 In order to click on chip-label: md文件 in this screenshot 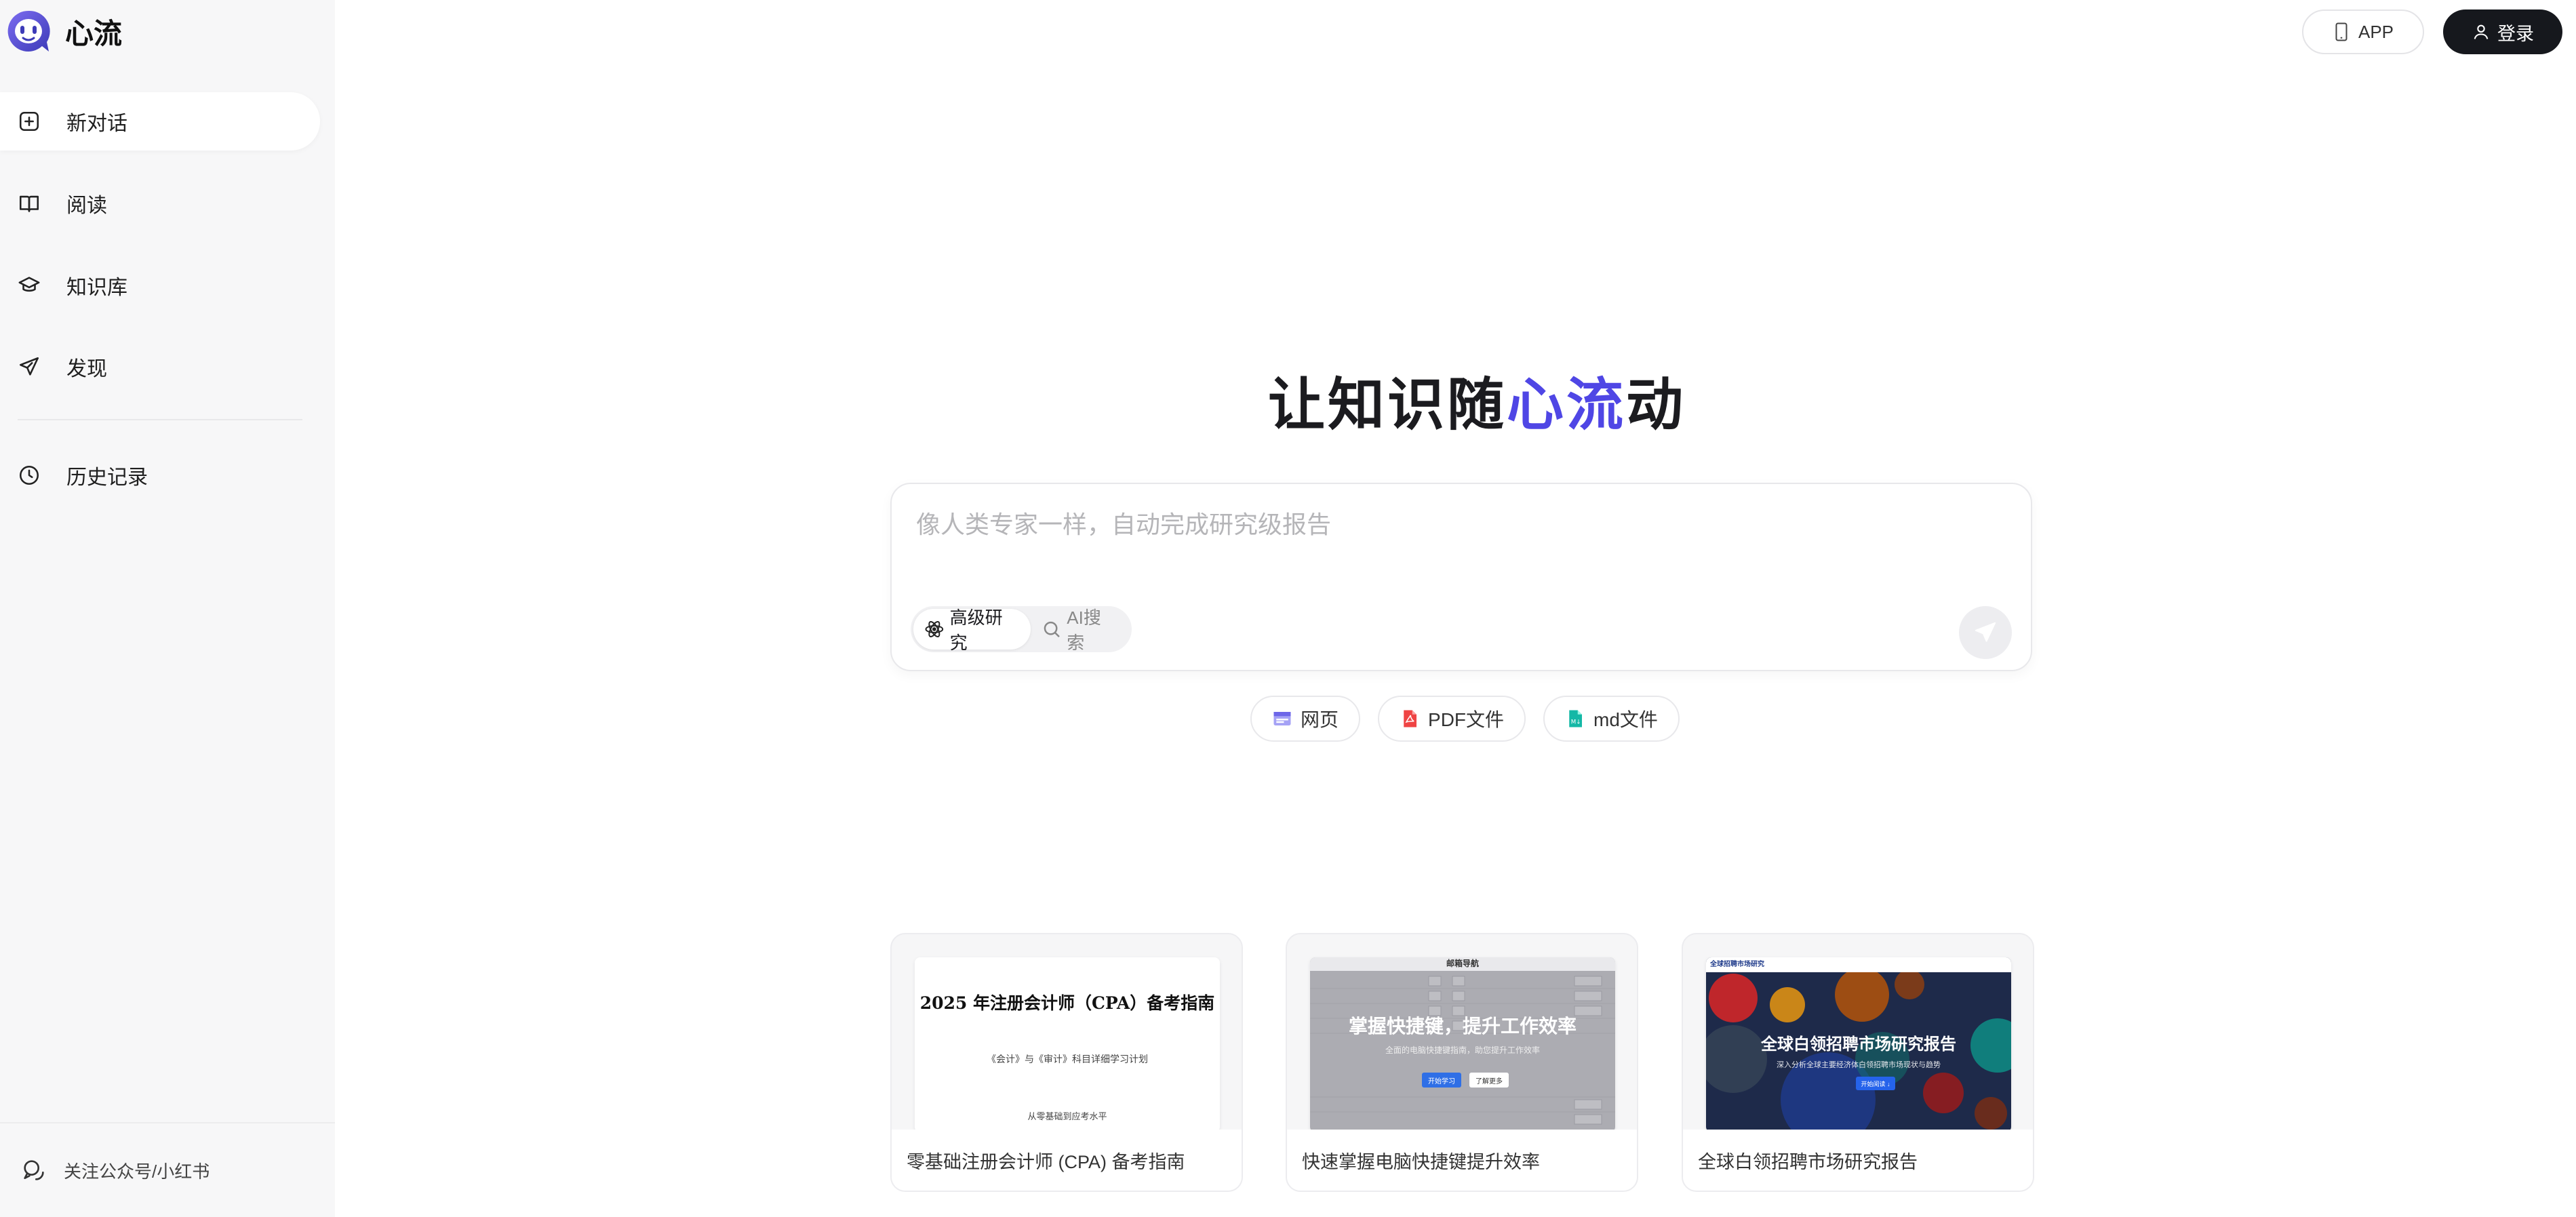, I will do `click(1625, 720)`.